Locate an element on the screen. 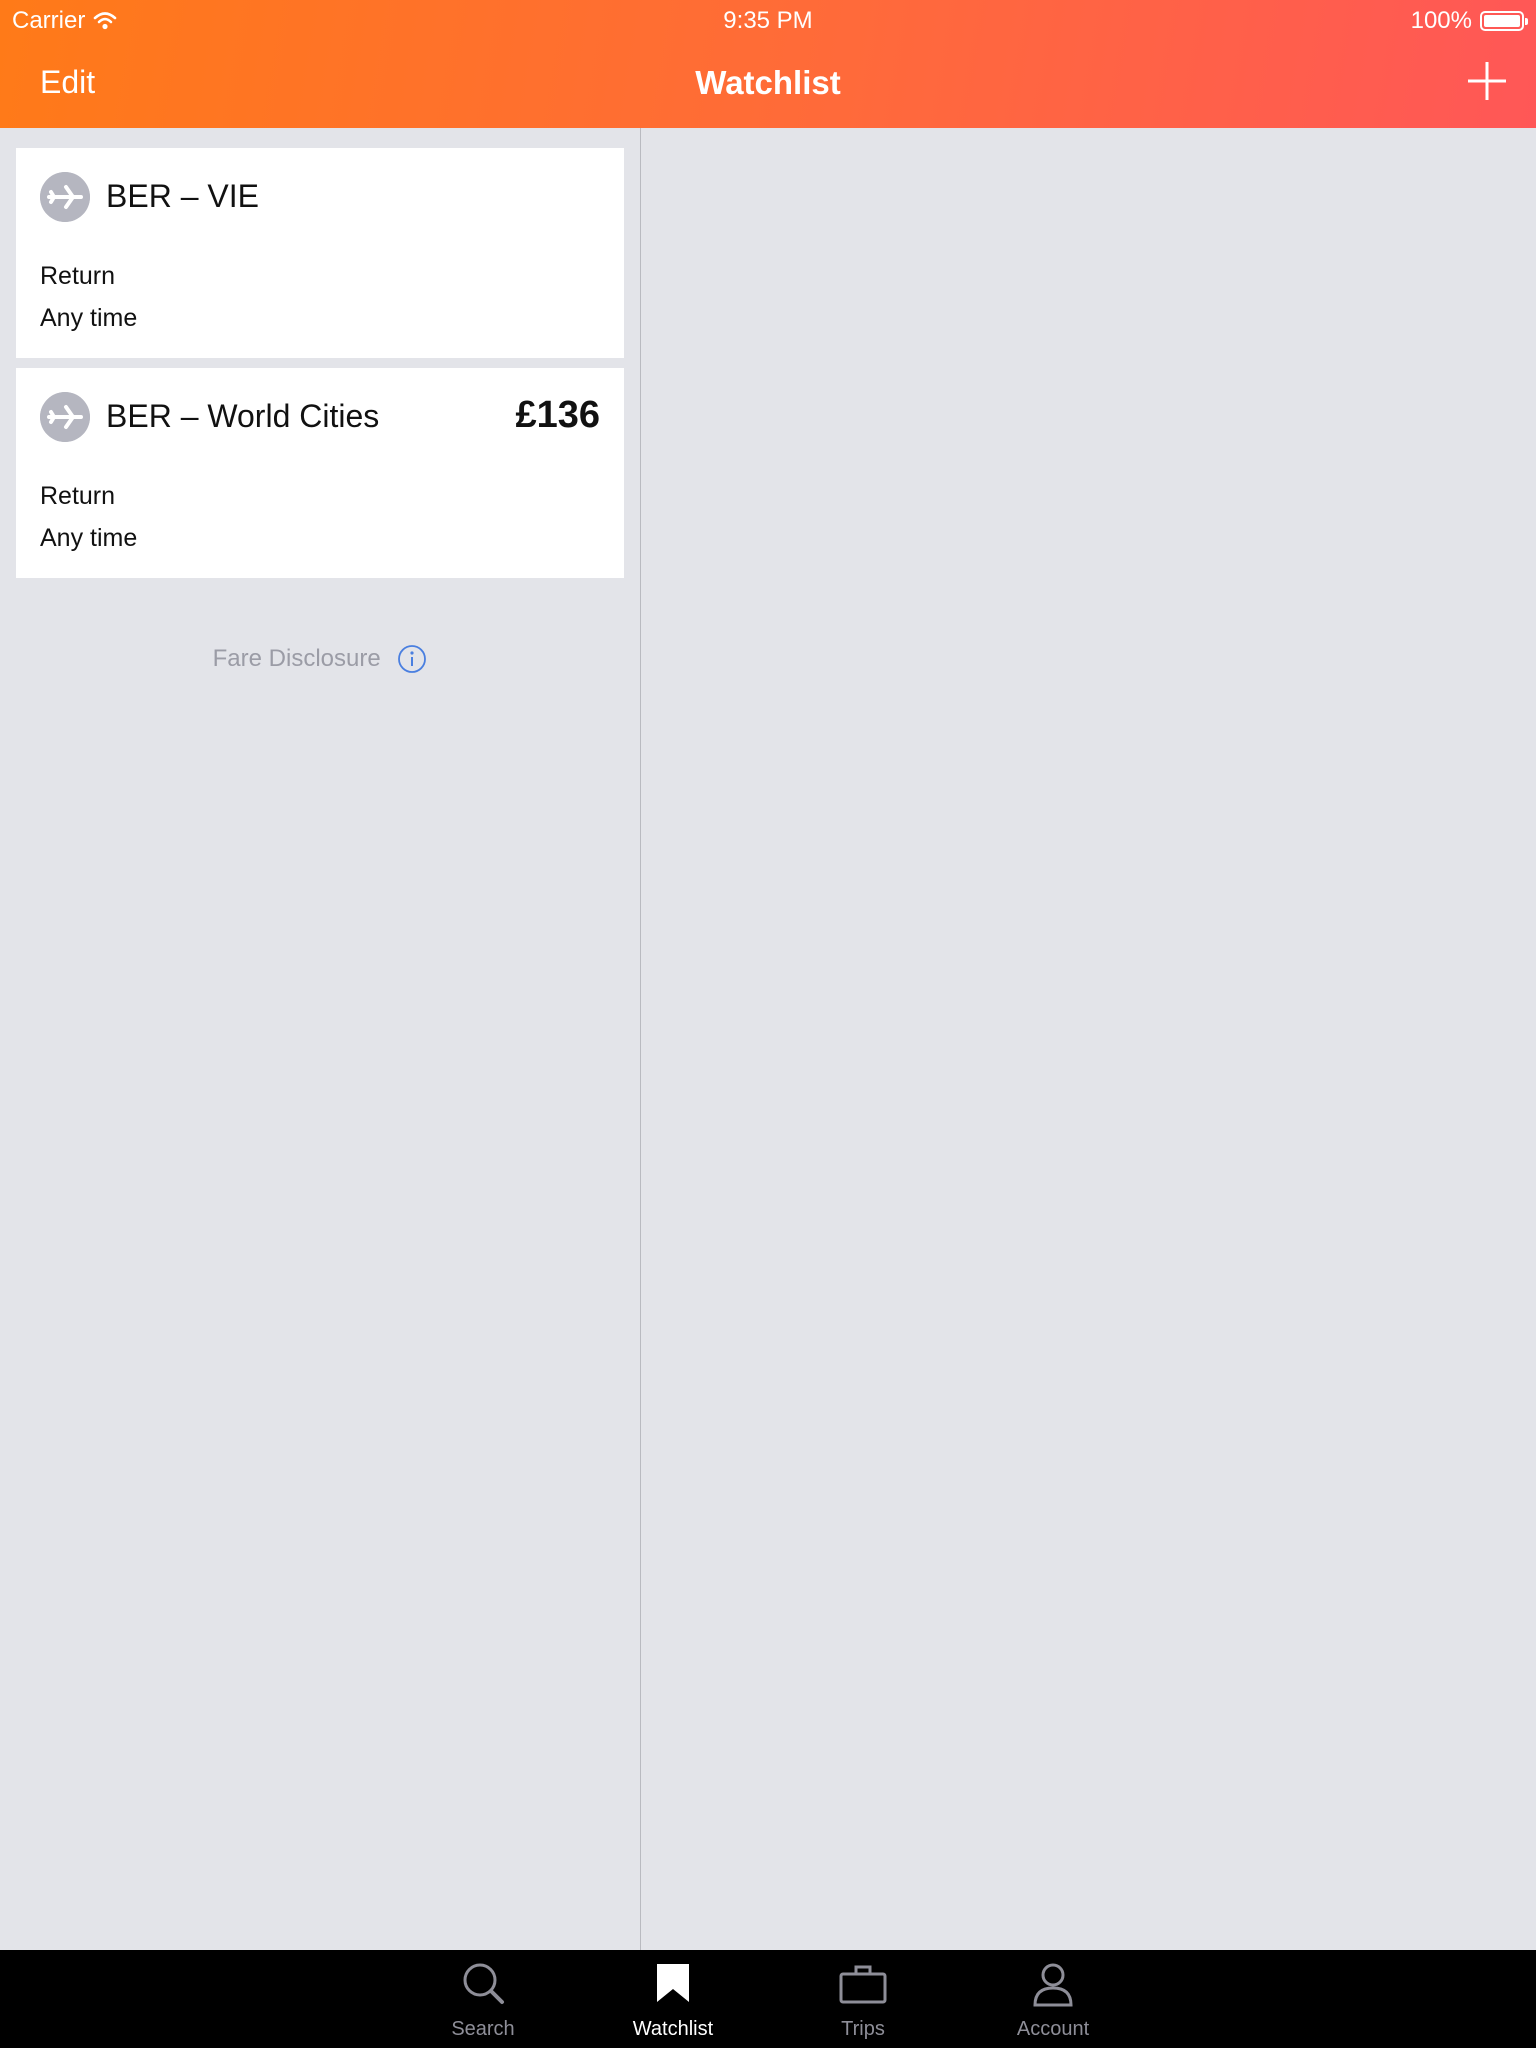 The image size is (1536, 2048). page-title: Watchlist is located at coordinates (768, 82).